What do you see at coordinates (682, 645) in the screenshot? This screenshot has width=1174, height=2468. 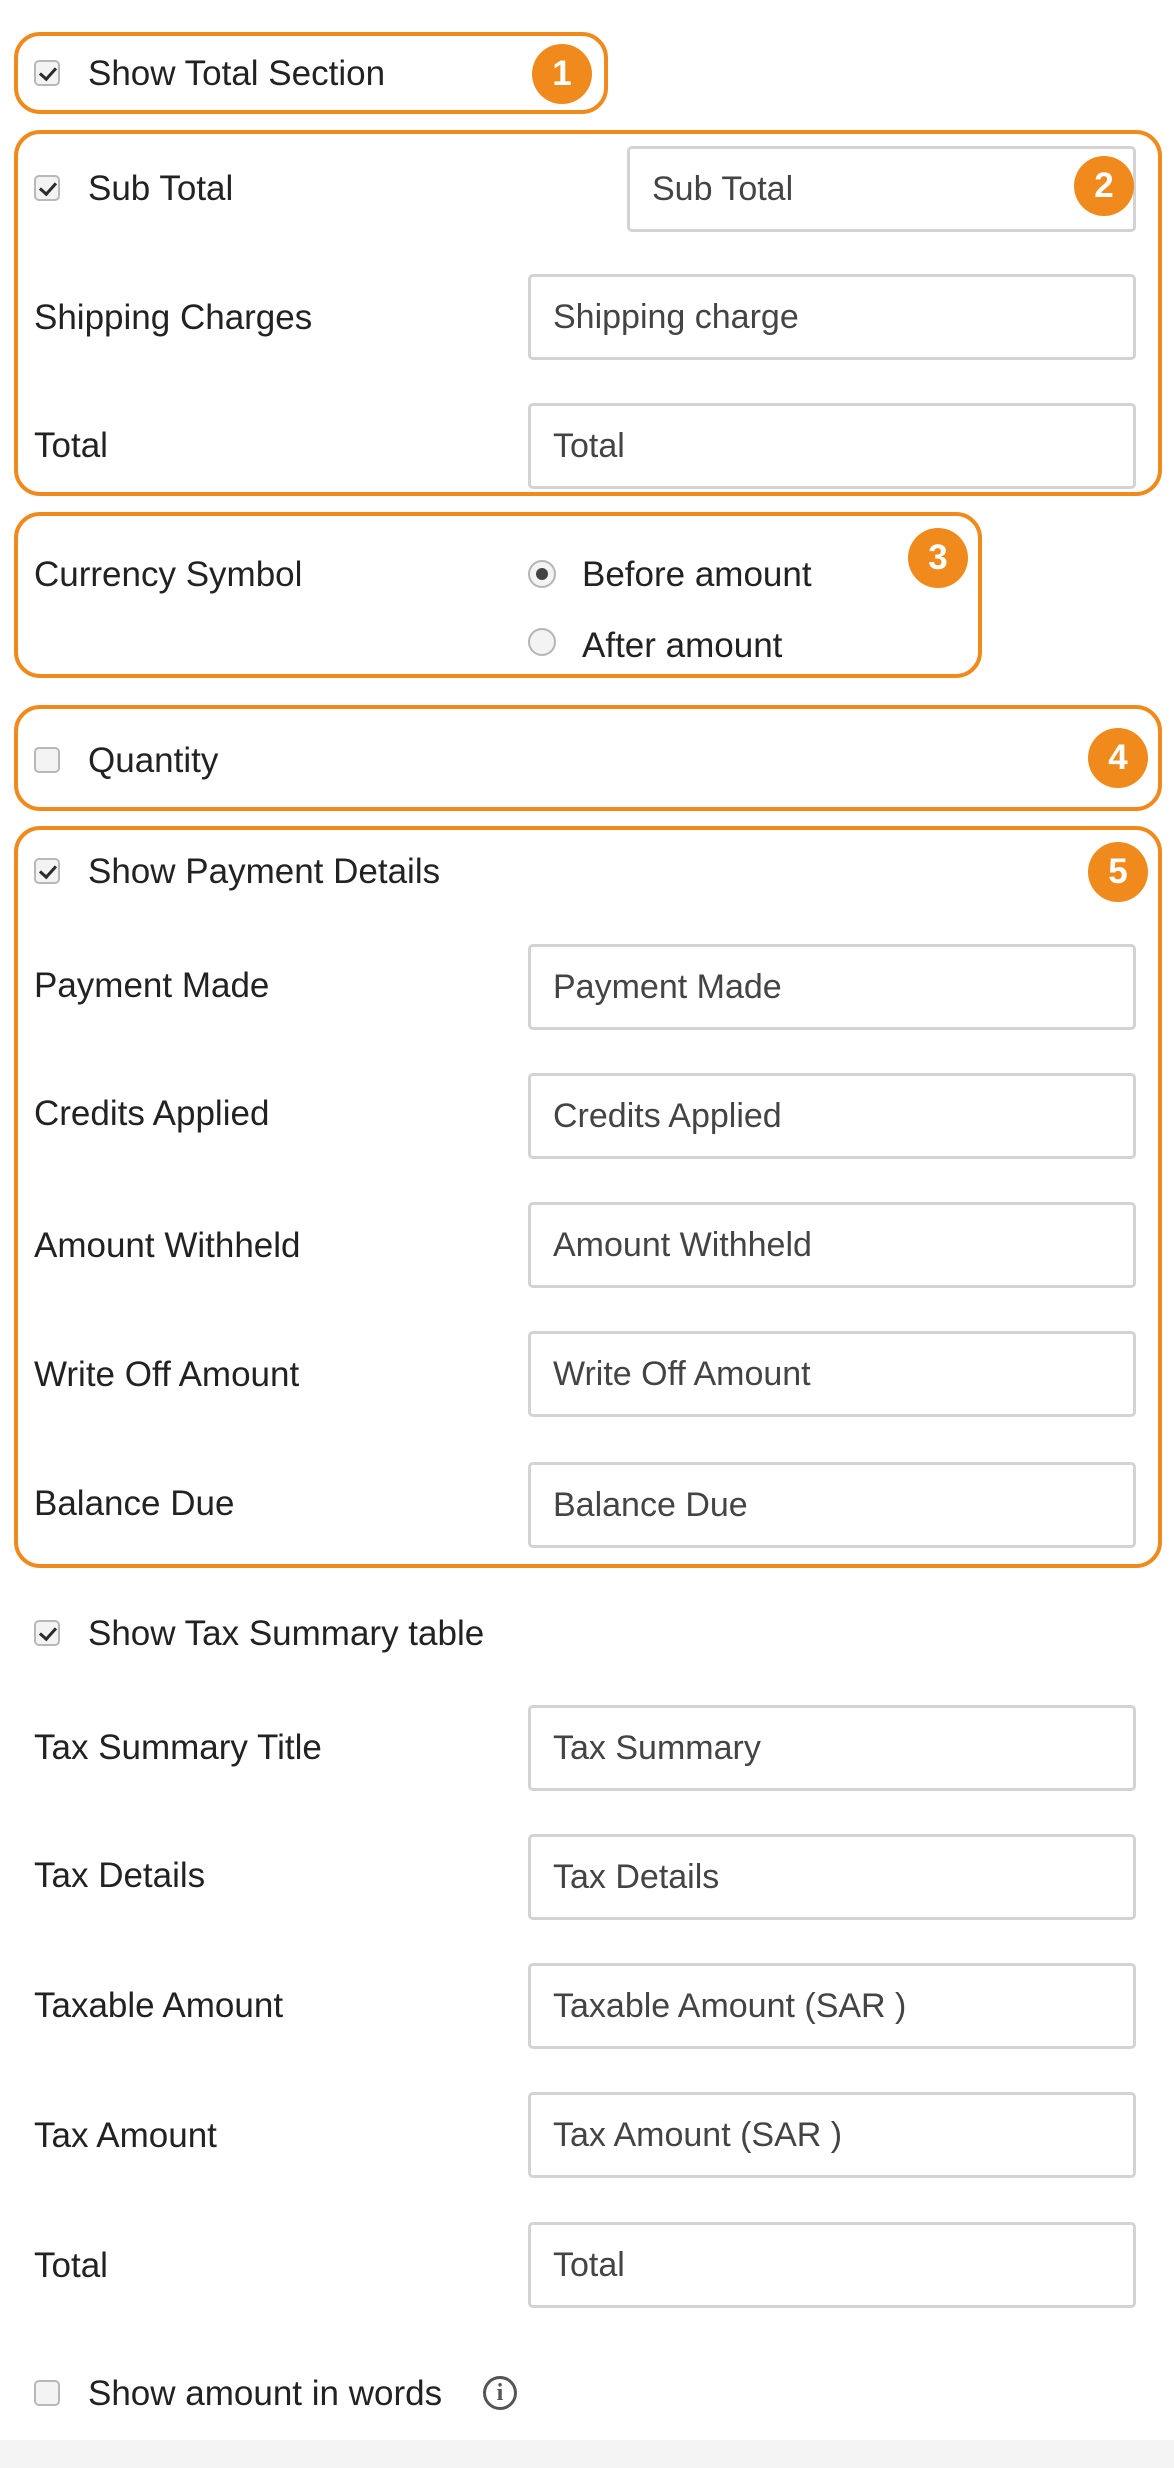 I see `after-amount-label: After amount` at bounding box center [682, 645].